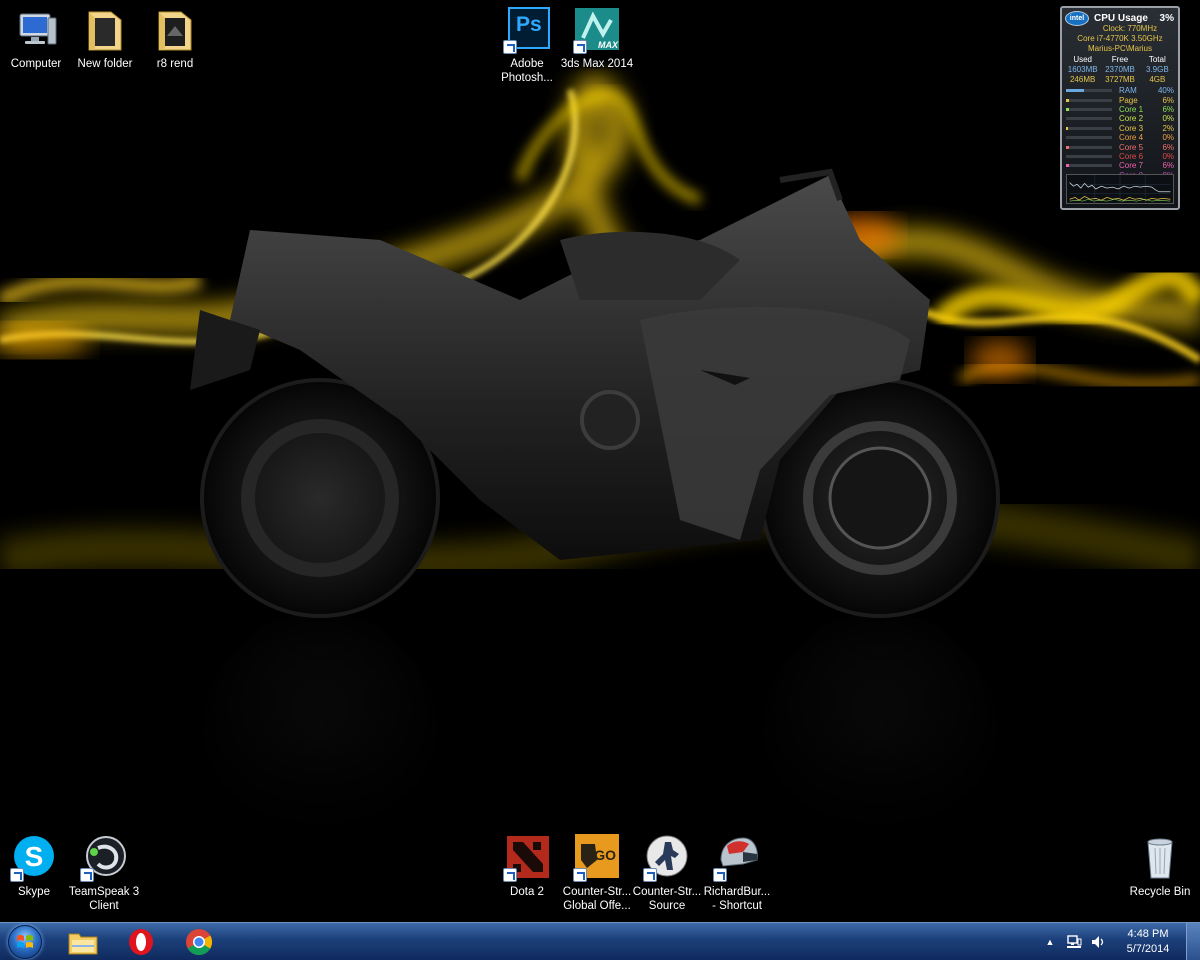 The width and height of the screenshot is (1200, 960). What do you see at coordinates (1131, 119) in the screenshot?
I see `usage-row-name: Core 2` at bounding box center [1131, 119].